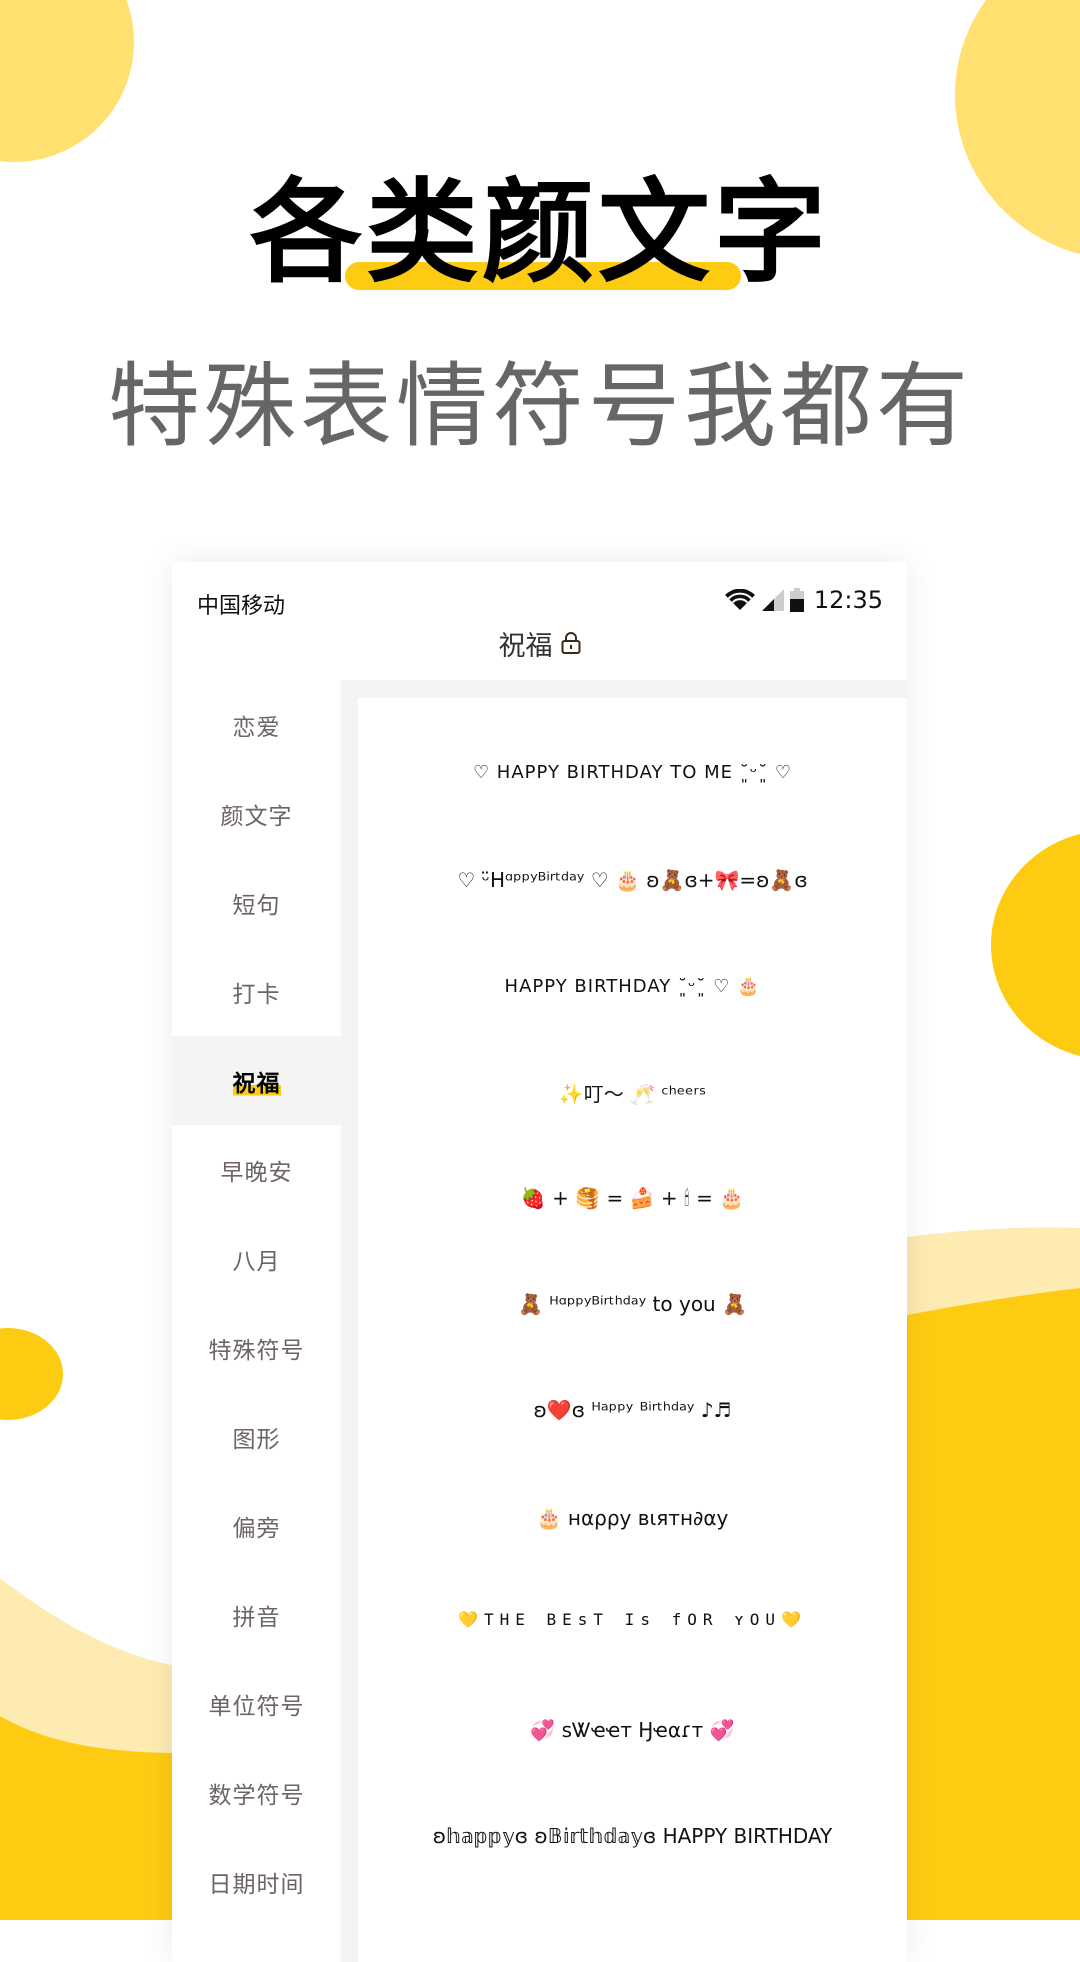 This screenshot has height=1962, width=1080. I want to click on sidebar-item-short-phrases: 短句, so click(256, 902).